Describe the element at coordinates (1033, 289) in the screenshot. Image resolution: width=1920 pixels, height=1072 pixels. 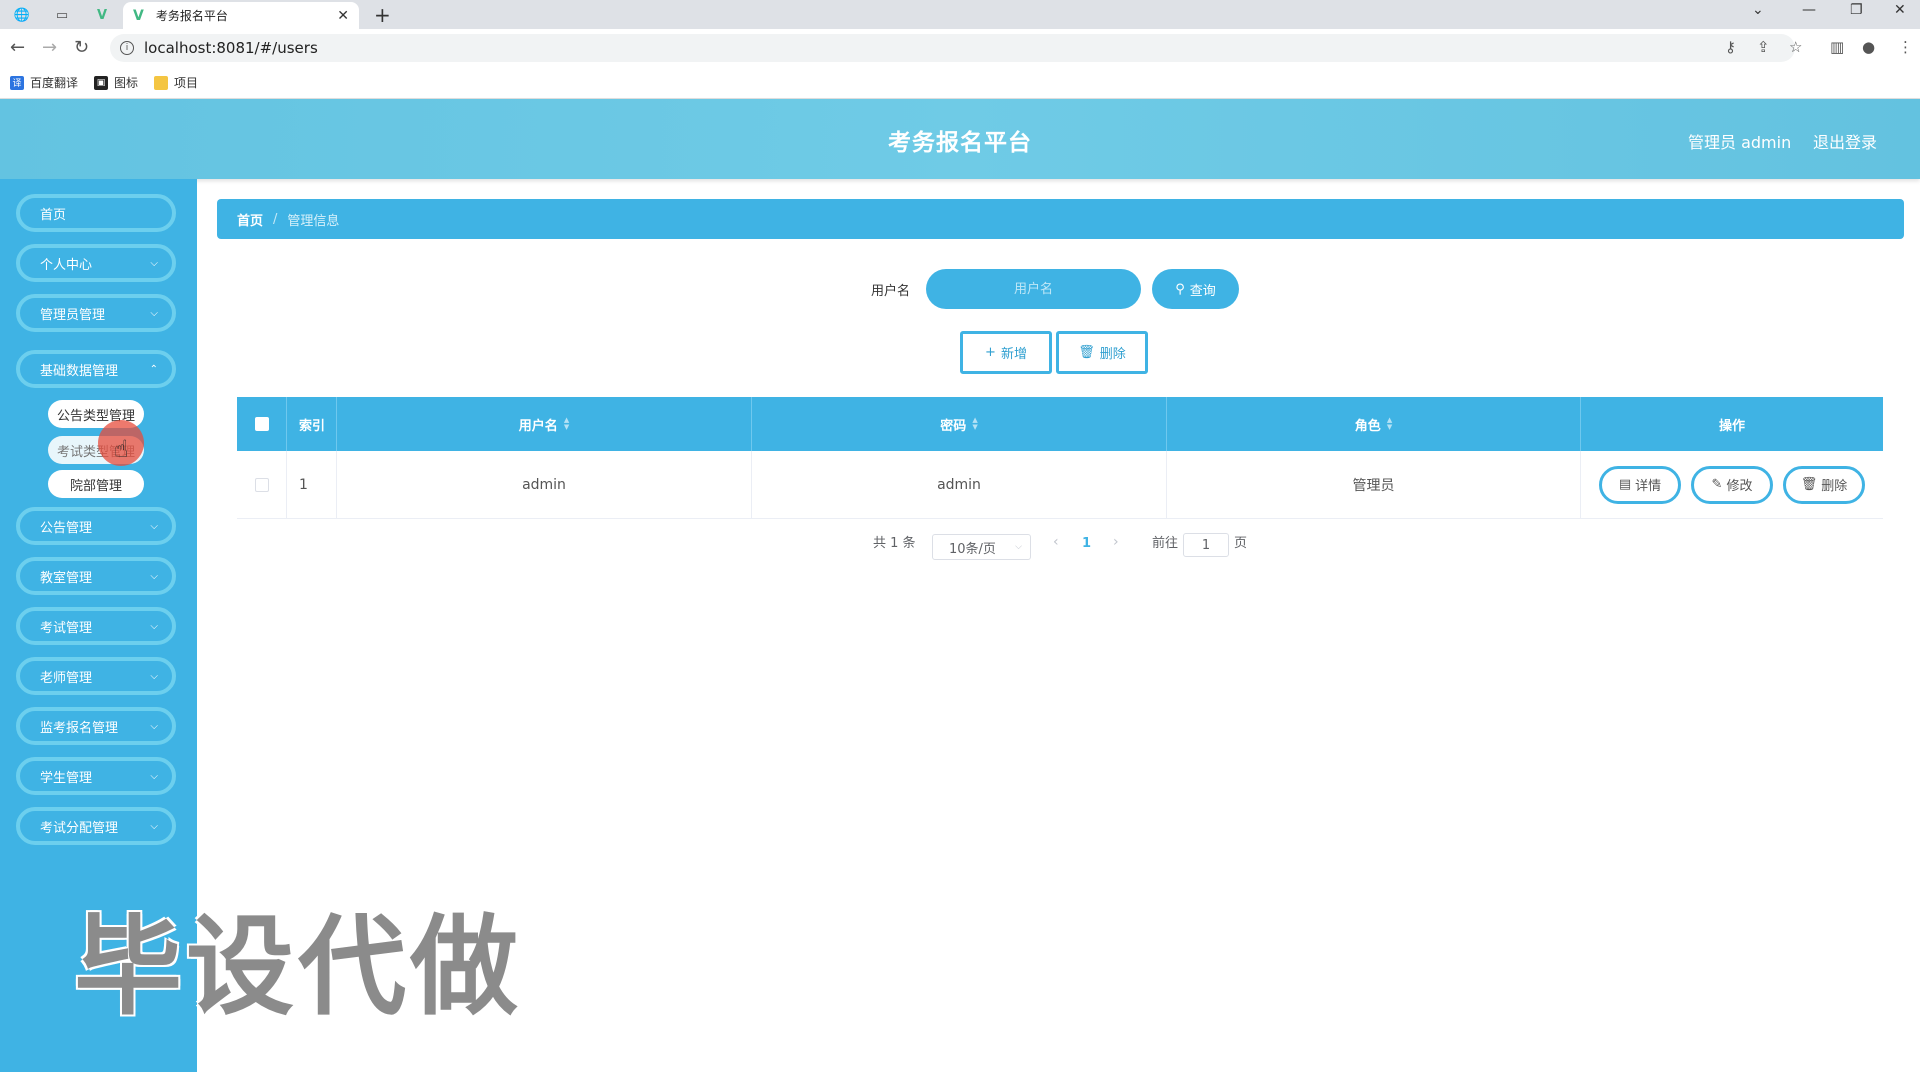
I see `search-input` at that location.